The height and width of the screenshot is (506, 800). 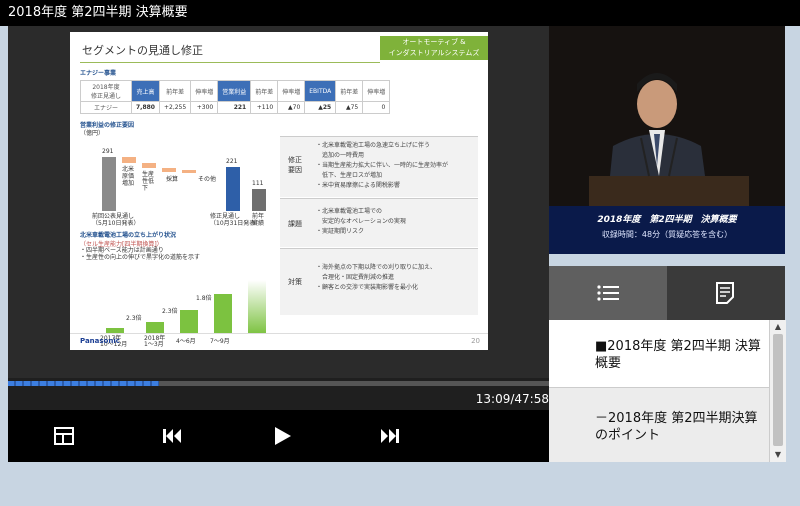 I want to click on table-header-cell: 営業利益, so click(x=234, y=91).